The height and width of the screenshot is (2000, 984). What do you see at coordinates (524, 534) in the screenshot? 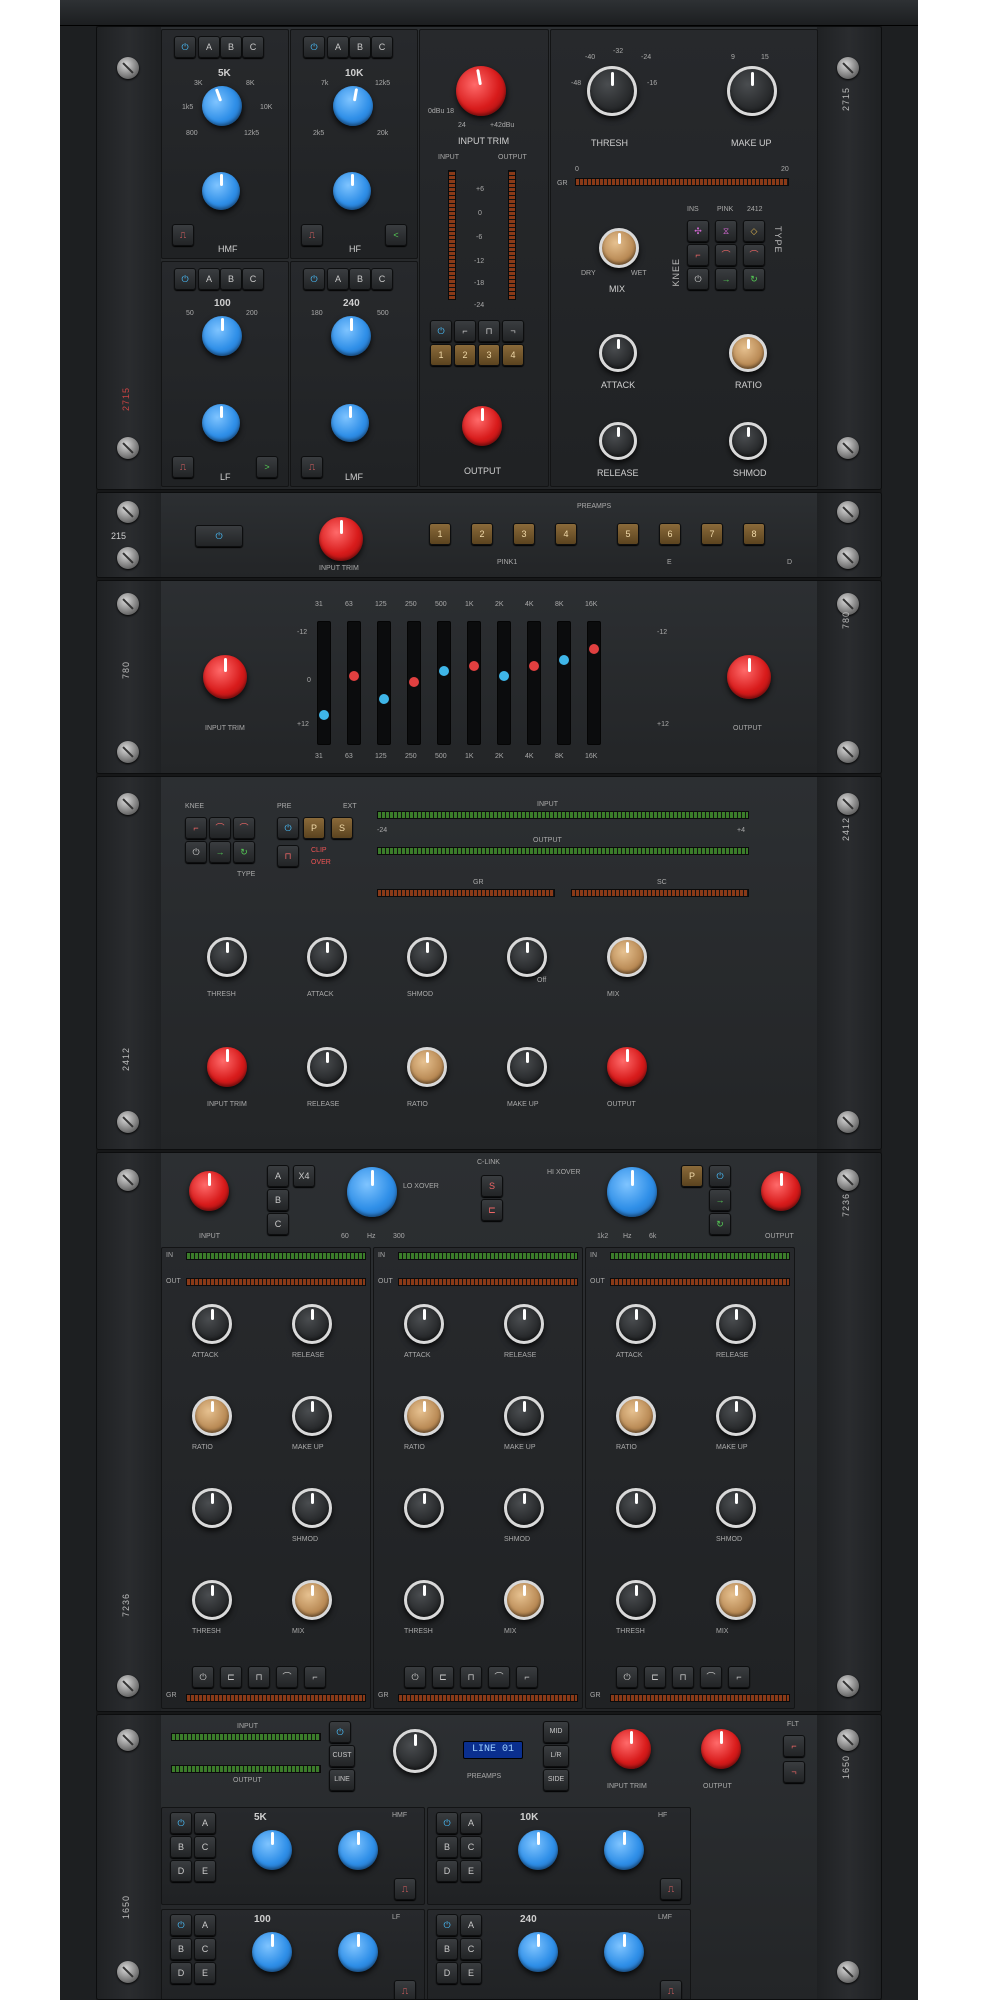
I see `preamp-slot-3: 3` at bounding box center [524, 534].